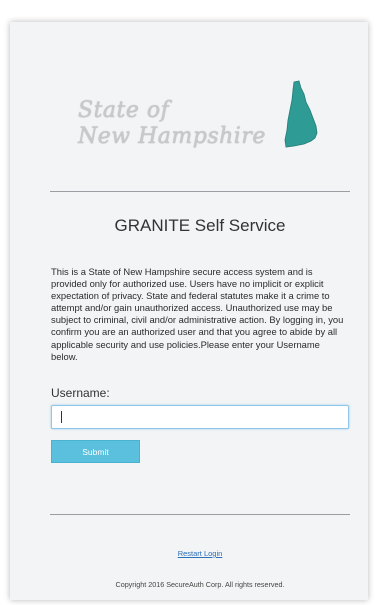 This screenshot has height=605, width=380. What do you see at coordinates (80, 393) in the screenshot?
I see `username-label: Username:` at bounding box center [80, 393].